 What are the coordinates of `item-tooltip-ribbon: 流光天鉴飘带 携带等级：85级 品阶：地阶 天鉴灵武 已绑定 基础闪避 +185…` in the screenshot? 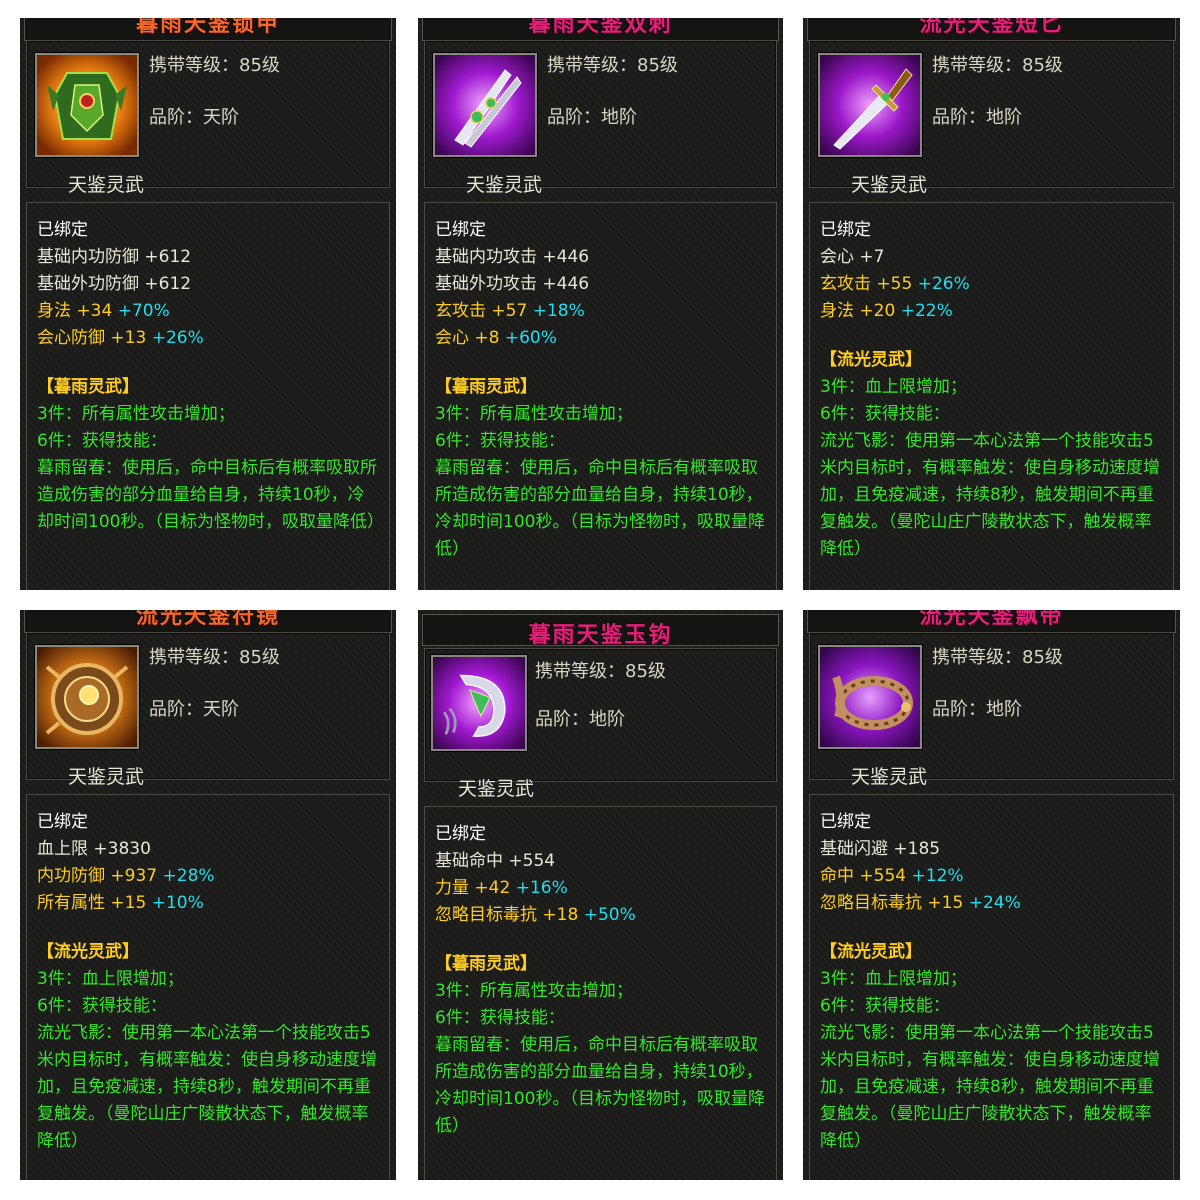 It's located at (991, 895).